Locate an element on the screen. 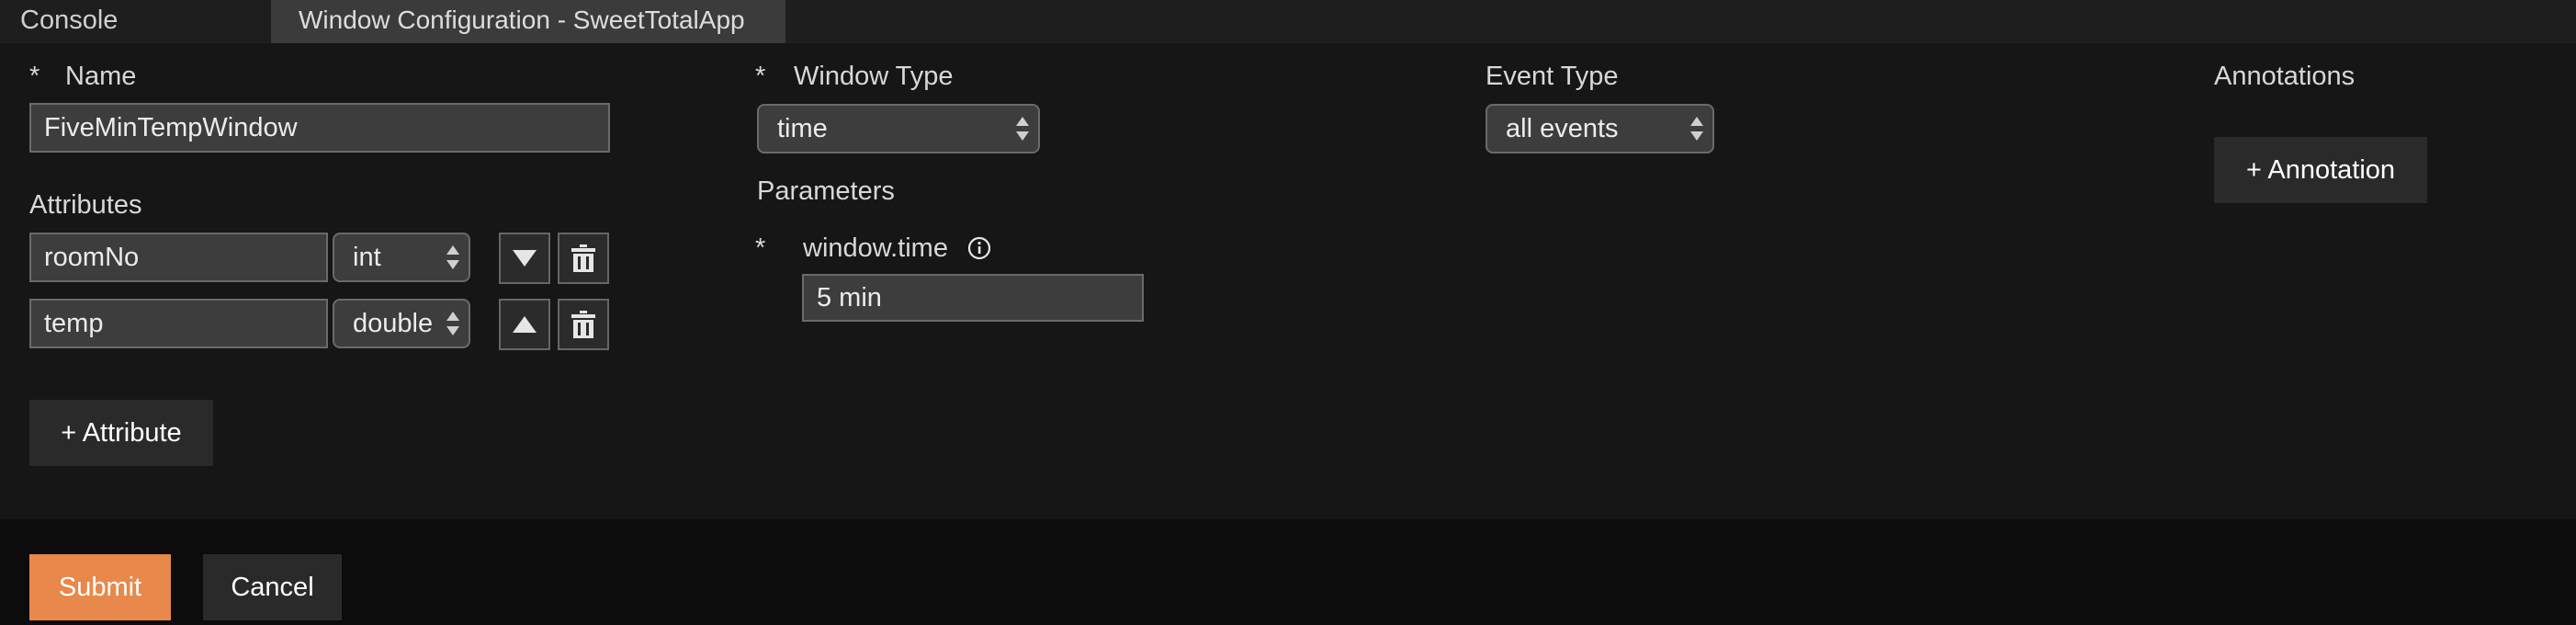 Image resolution: width=2576 pixels, height=625 pixels. move-up-button is located at coordinates (524, 324).